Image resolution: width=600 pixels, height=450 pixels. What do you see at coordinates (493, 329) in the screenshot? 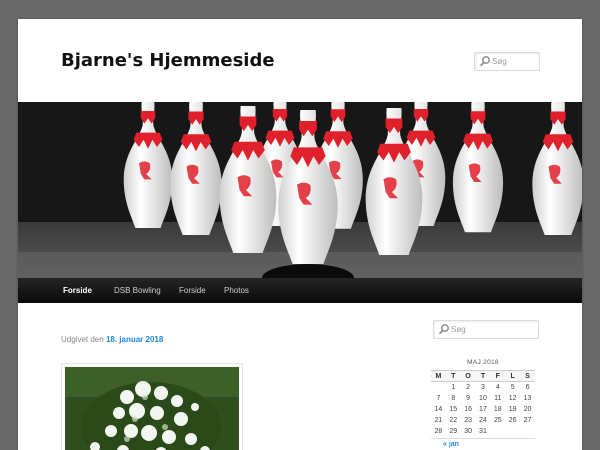
I see `sidebar-search-input` at bounding box center [493, 329].